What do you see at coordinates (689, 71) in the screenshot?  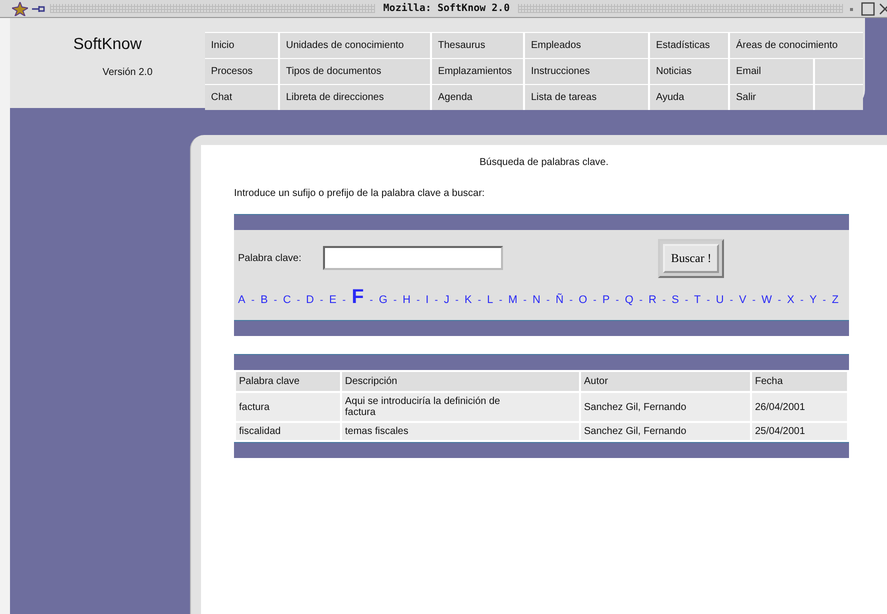 I see `menu-link: Noticias` at bounding box center [689, 71].